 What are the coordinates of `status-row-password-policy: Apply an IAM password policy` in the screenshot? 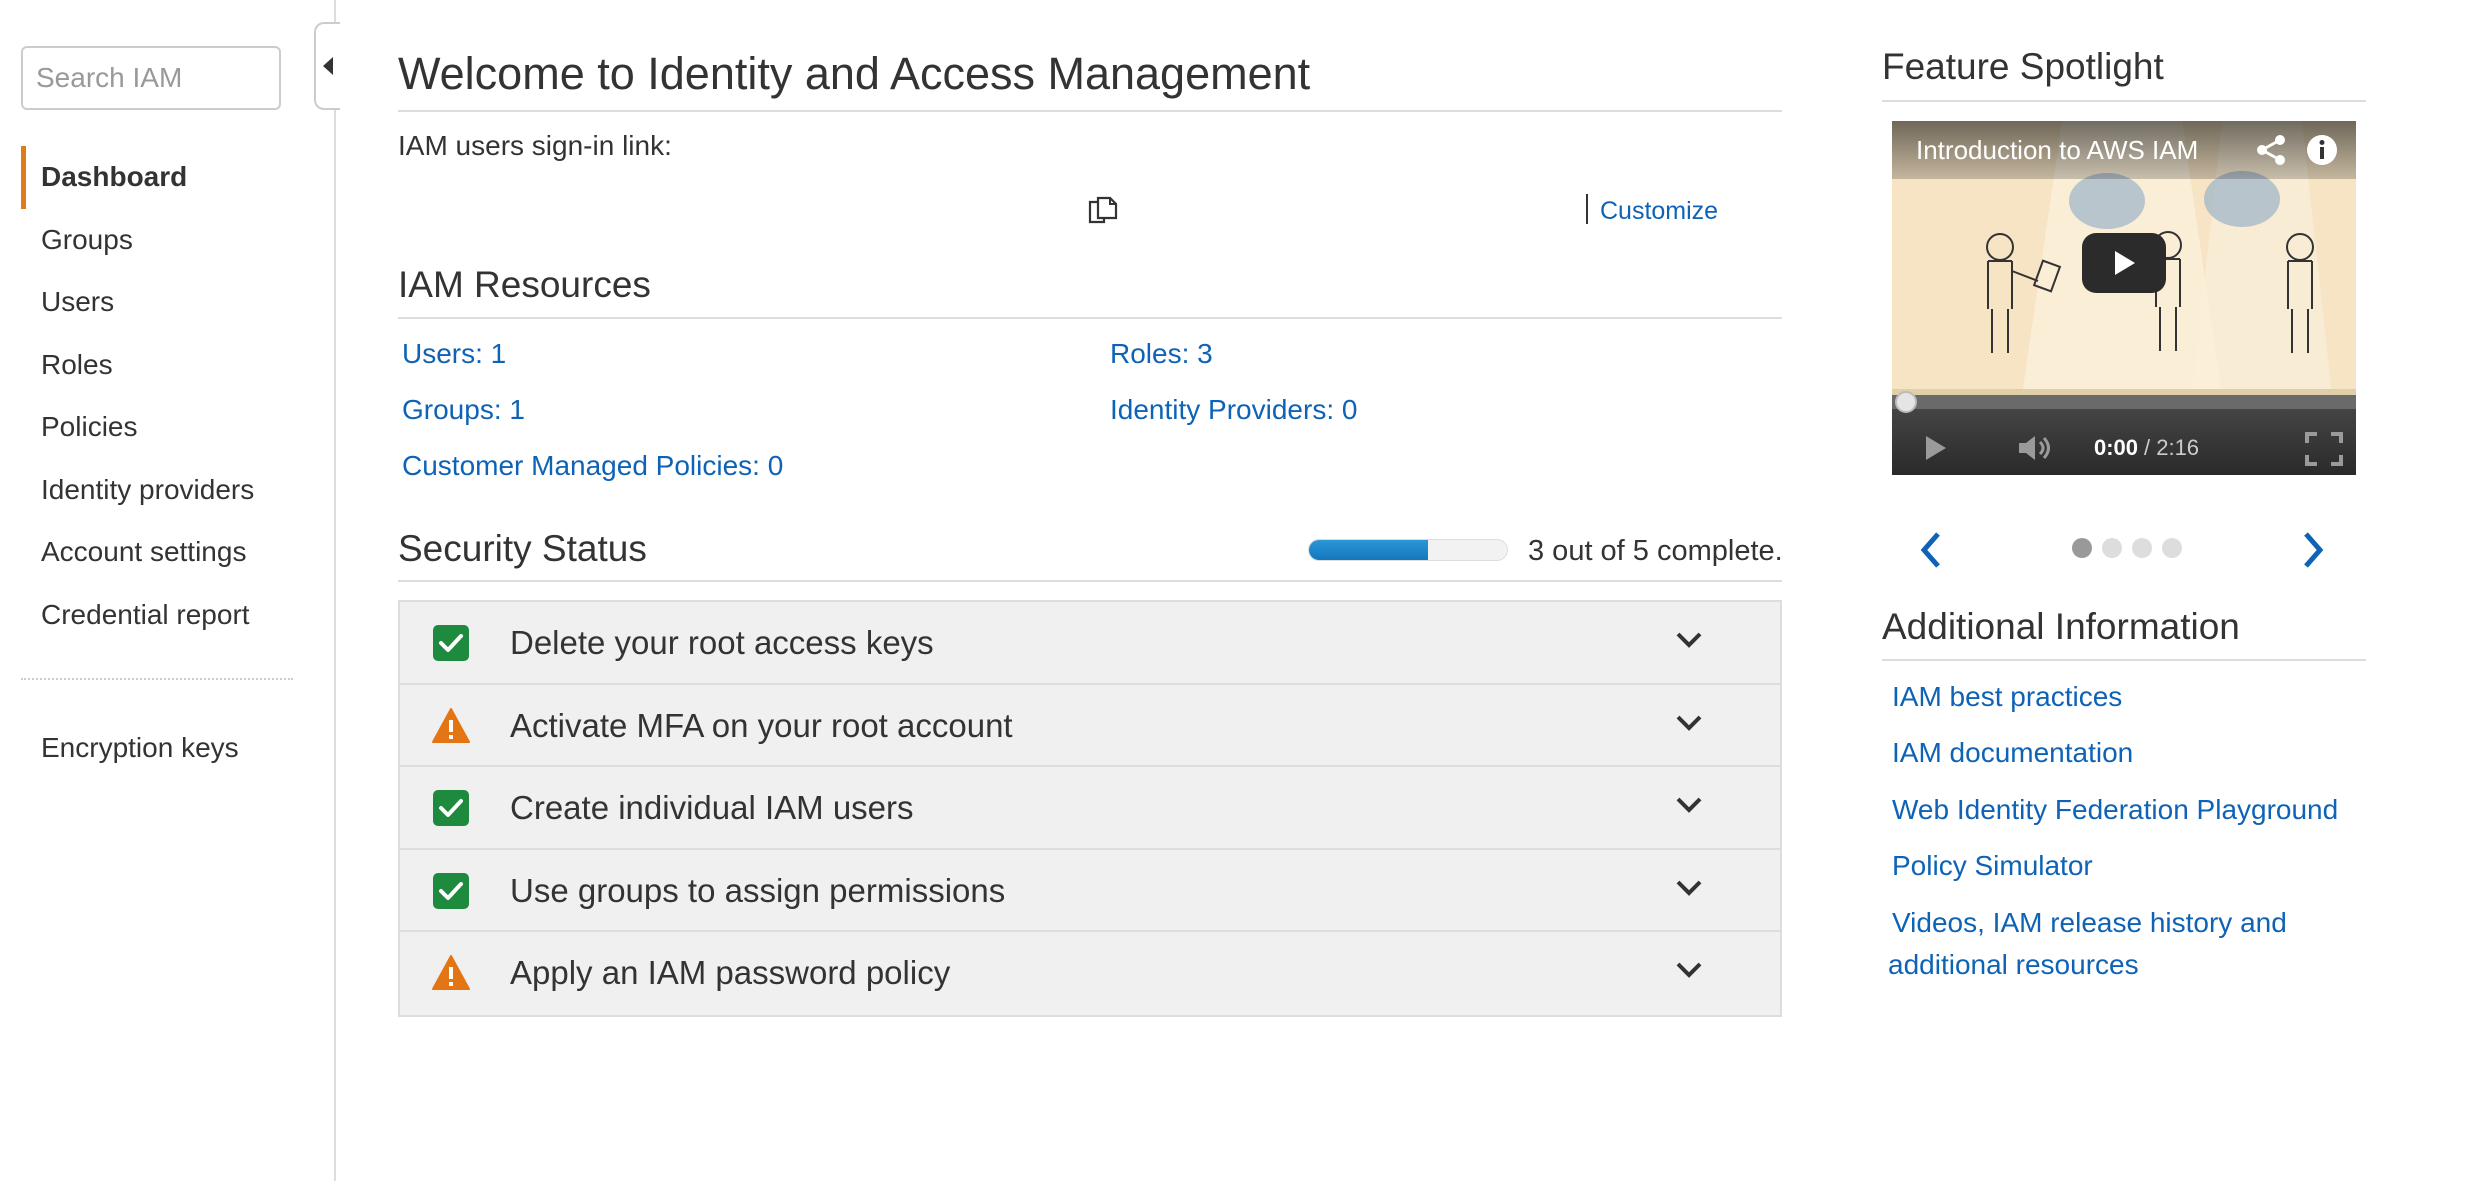 It's located at (1090, 973).